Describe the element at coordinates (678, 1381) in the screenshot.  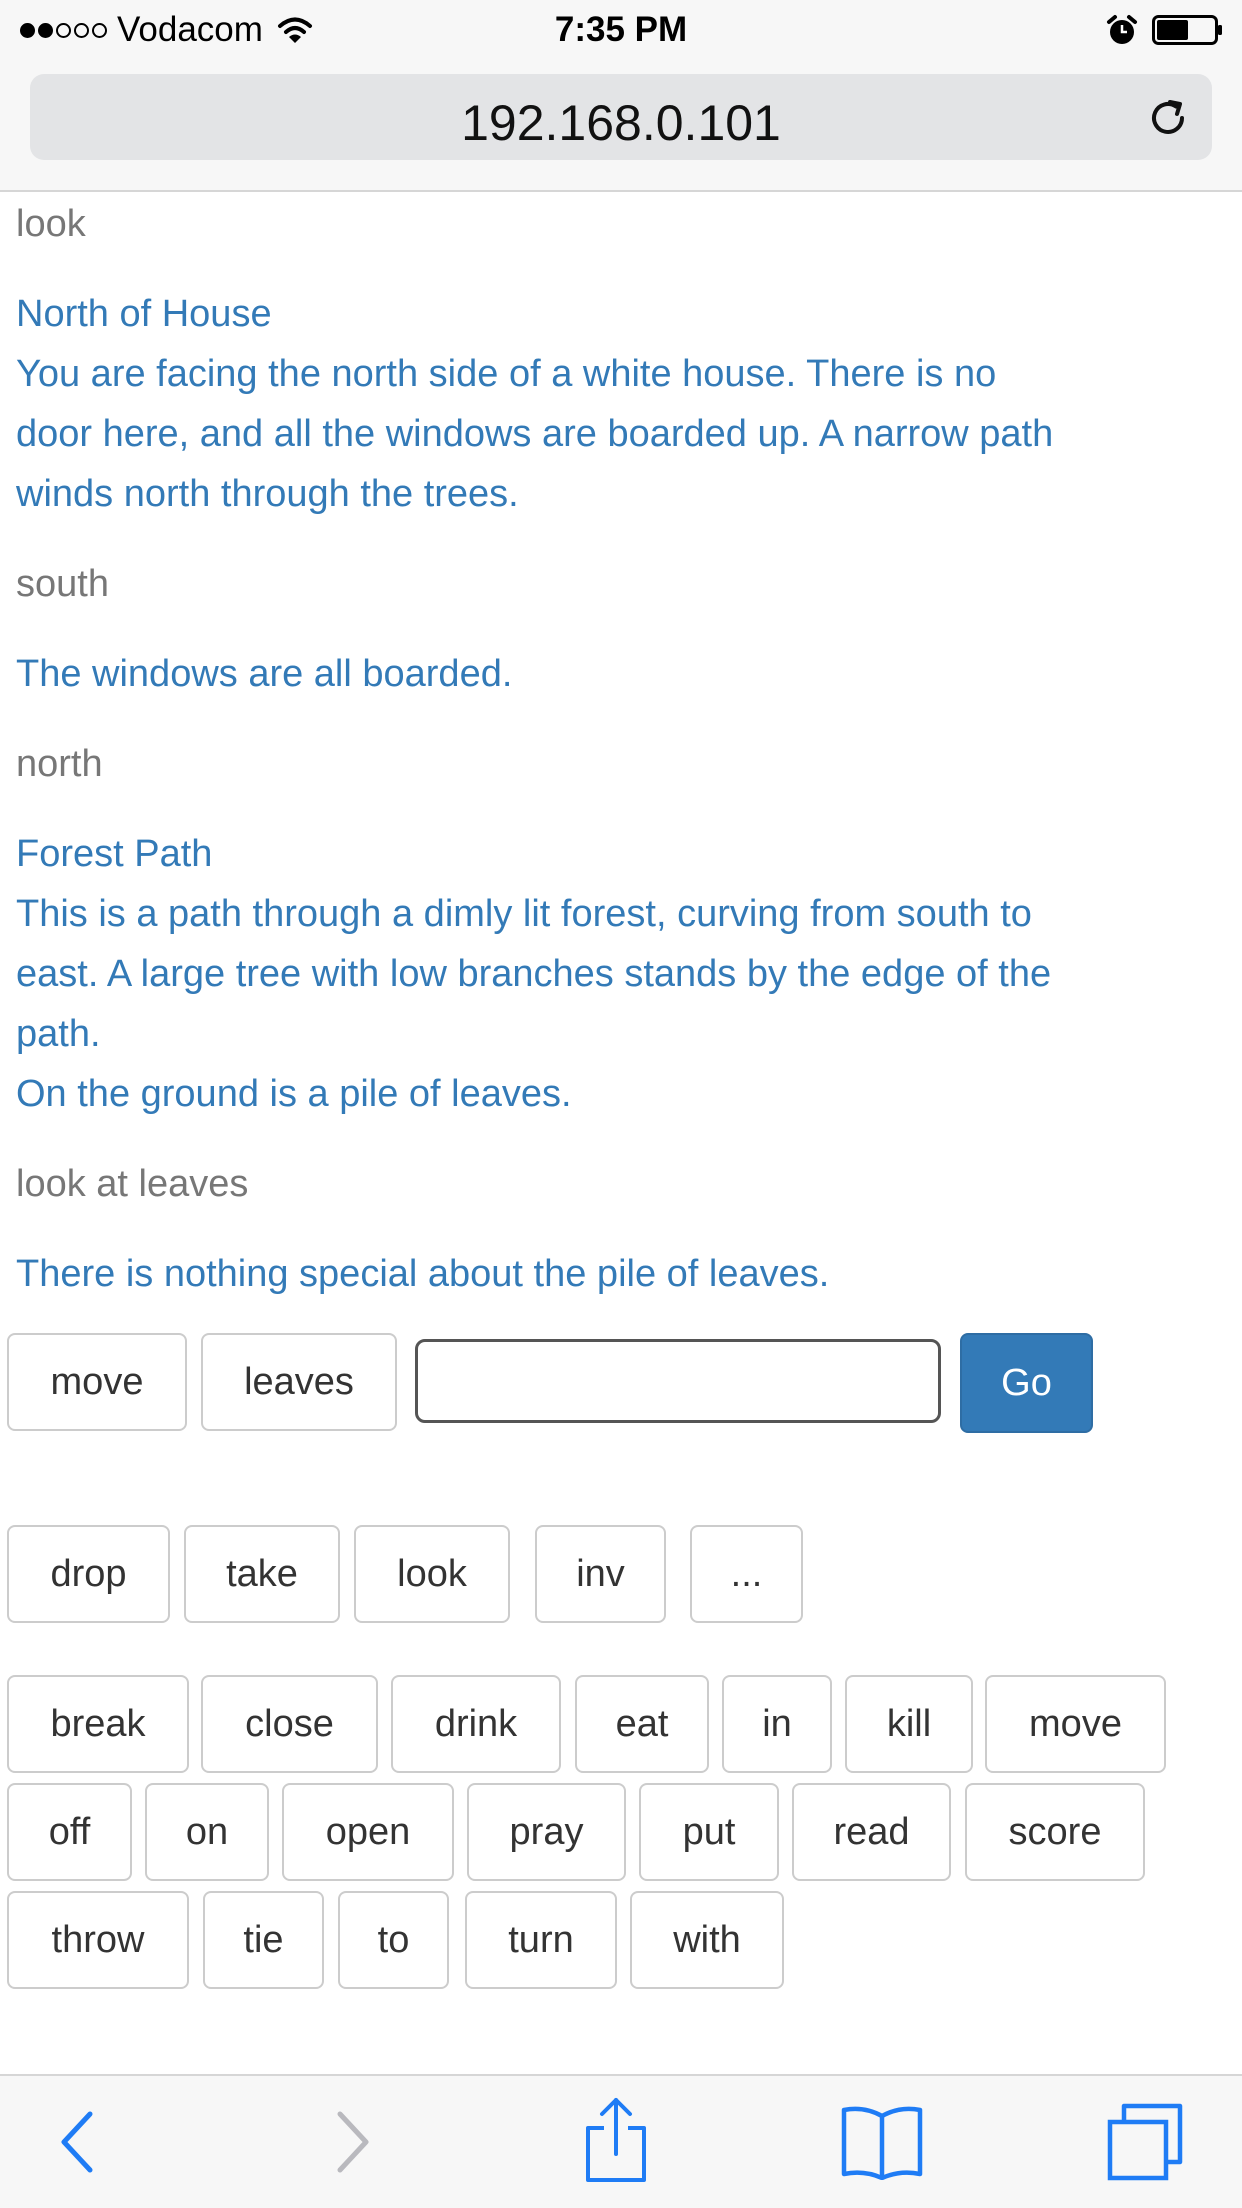
I see `command-input` at that location.